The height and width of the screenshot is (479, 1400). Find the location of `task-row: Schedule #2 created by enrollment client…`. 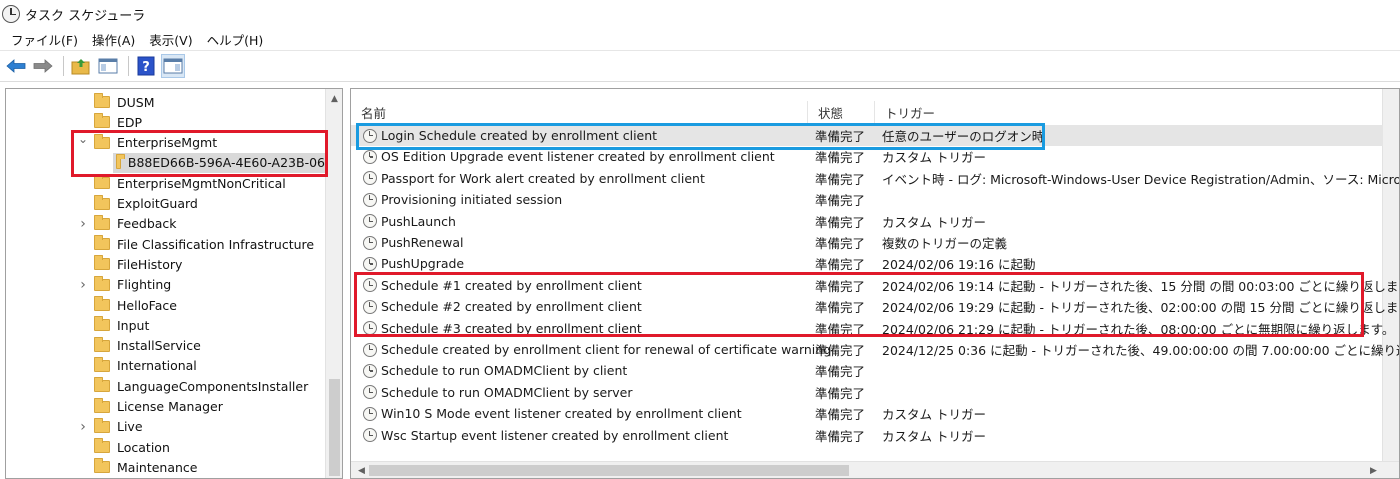

task-row: Schedule #2 created by enrollment client… is located at coordinates (875, 306).